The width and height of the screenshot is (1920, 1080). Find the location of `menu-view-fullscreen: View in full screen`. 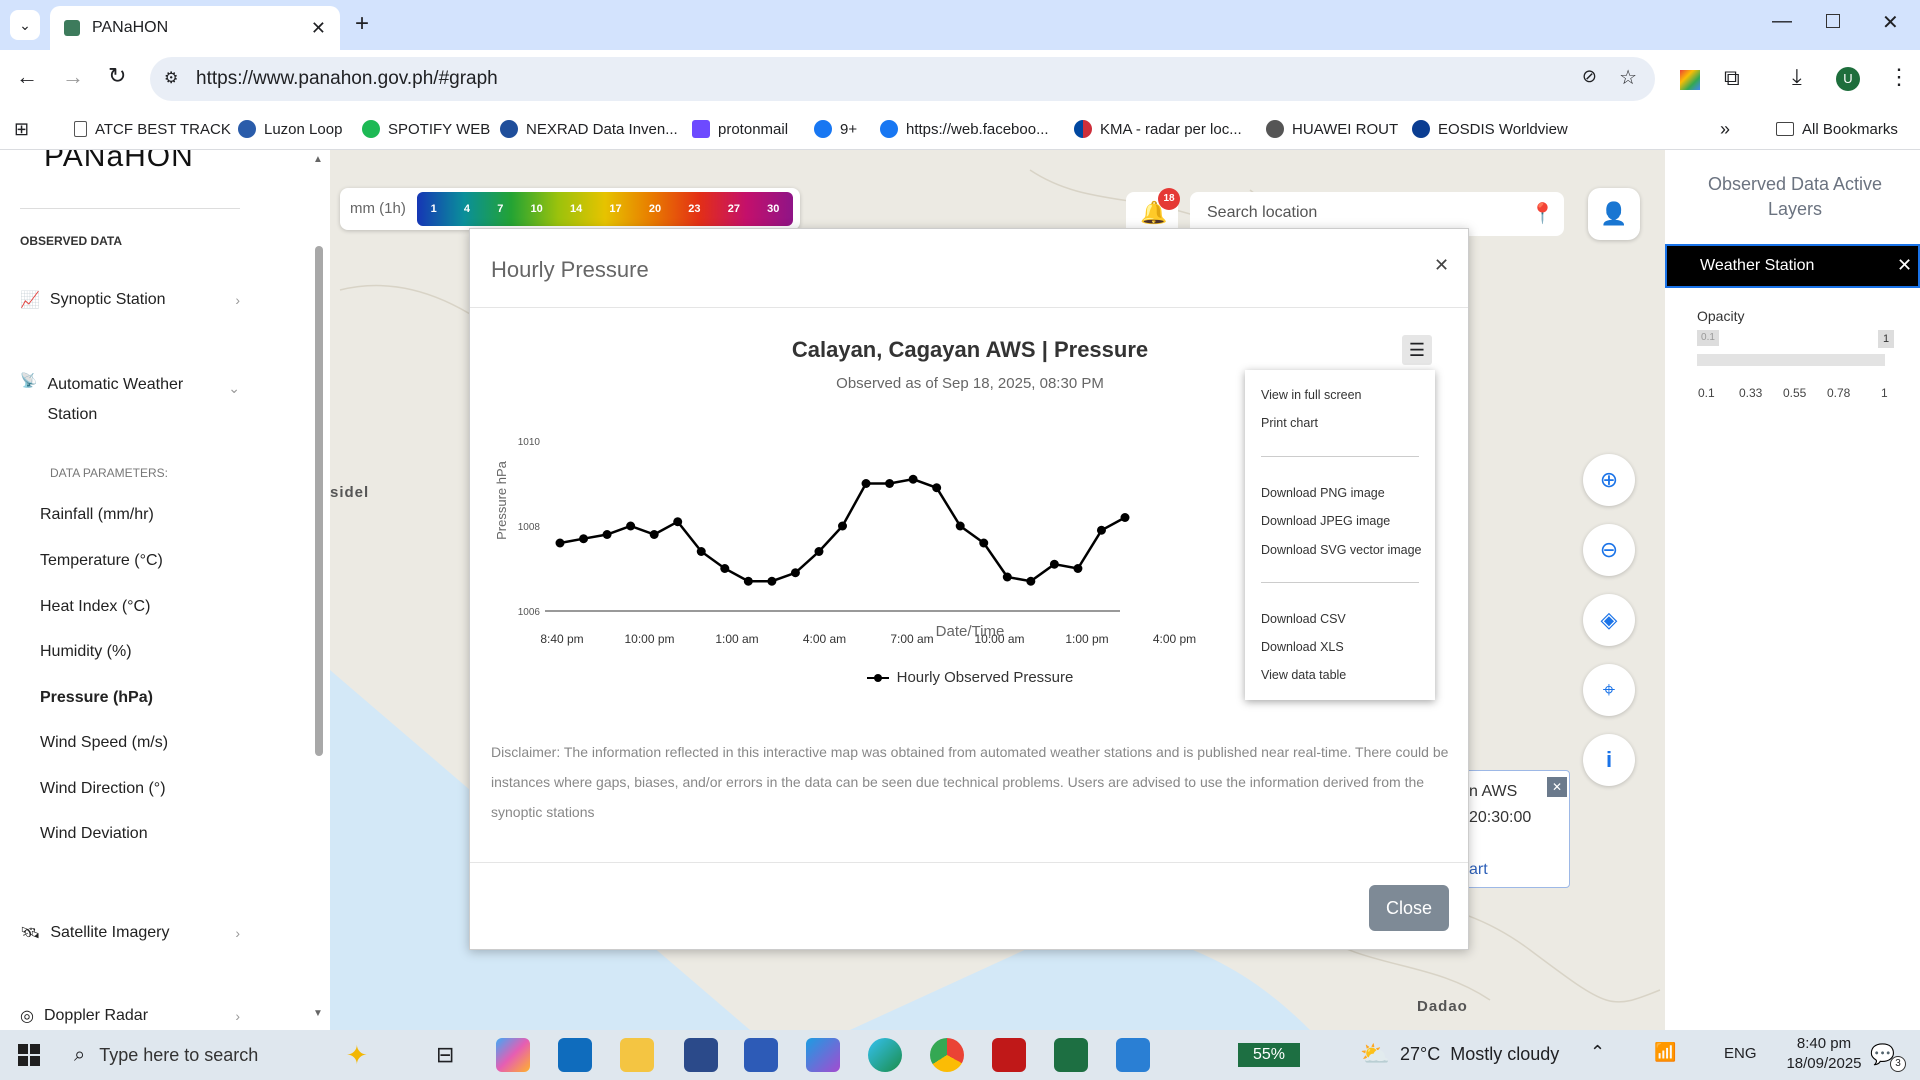

menu-view-fullscreen: View in full screen is located at coordinates (1311, 395).